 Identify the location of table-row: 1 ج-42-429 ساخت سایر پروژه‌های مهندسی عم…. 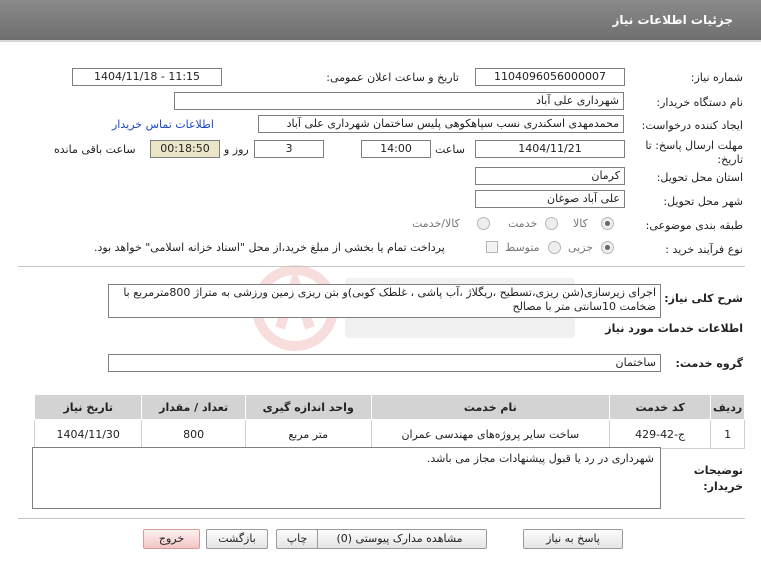
(389, 434).